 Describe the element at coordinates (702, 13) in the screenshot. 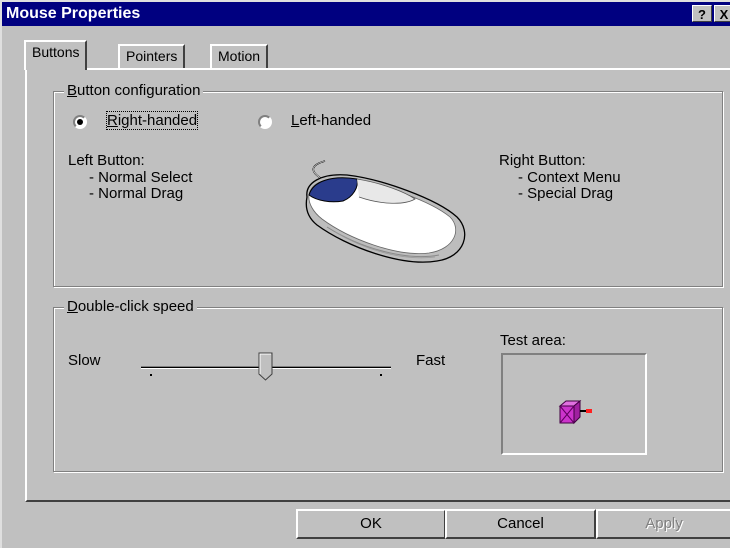

I see `help-button: ?` at that location.